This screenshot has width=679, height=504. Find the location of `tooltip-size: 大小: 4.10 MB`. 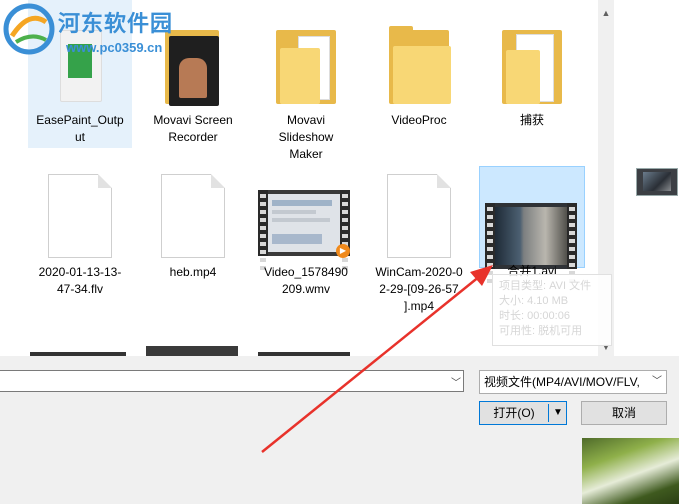

tooltip-size: 大小: 4.10 MB is located at coordinates (534, 301).